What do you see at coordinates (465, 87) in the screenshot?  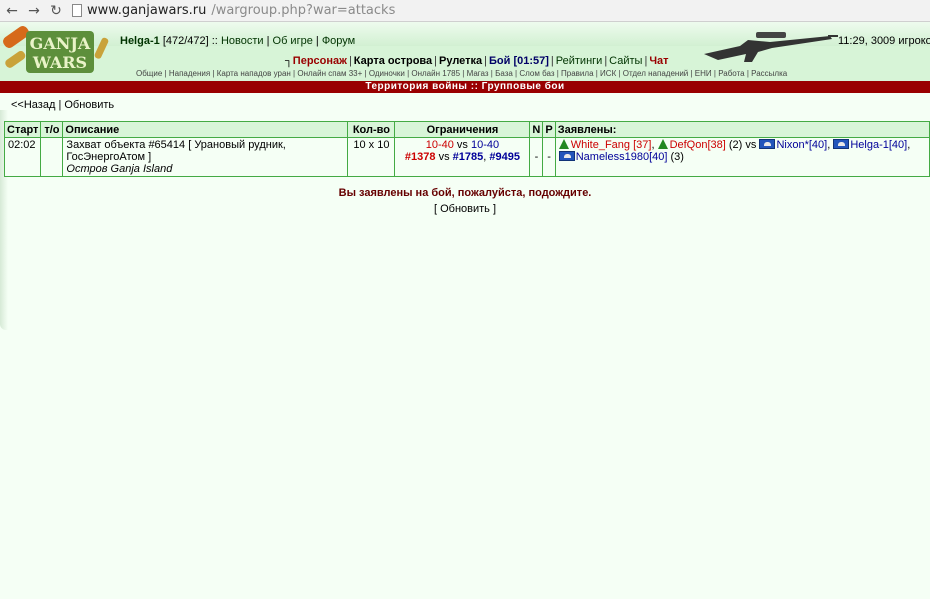 I see `page-title: Территория войны :: Групповые бои` at bounding box center [465, 87].